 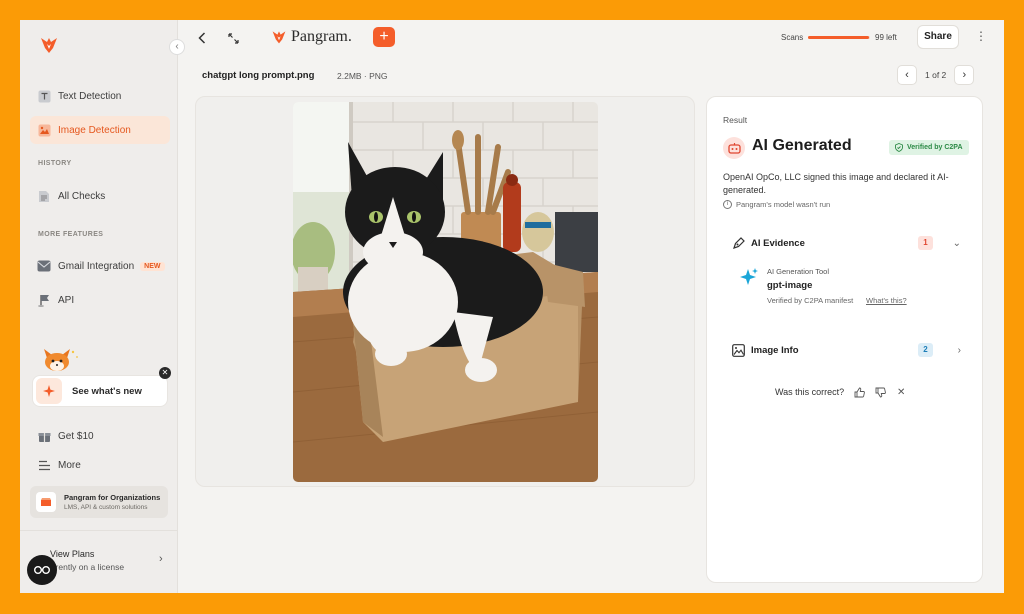 What do you see at coordinates (734, 148) in the screenshot?
I see `robot-icon` at bounding box center [734, 148].